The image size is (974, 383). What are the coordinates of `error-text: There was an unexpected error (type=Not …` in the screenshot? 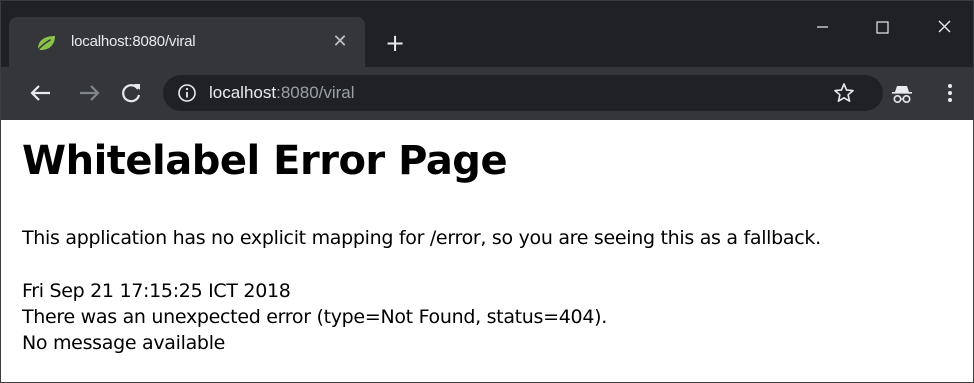 It's located at (314, 317).